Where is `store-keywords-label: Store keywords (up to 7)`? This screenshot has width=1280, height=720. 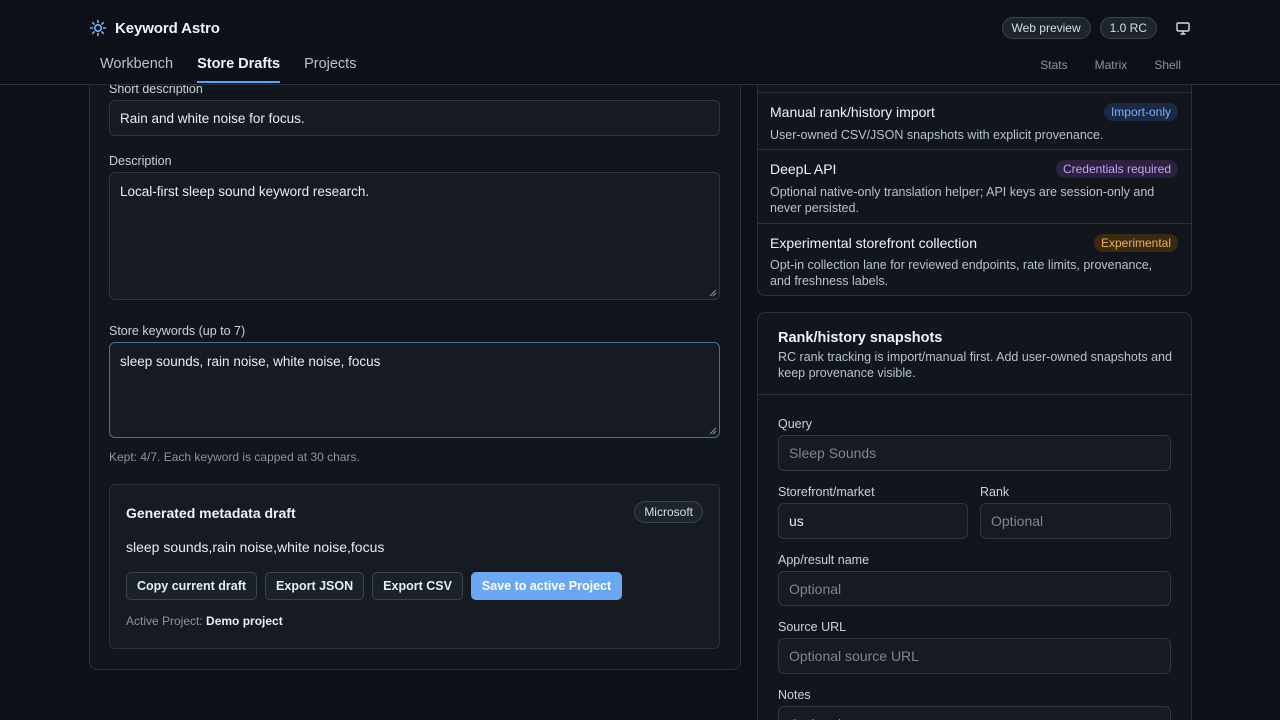
store-keywords-label: Store keywords (up to 7) is located at coordinates (177, 331).